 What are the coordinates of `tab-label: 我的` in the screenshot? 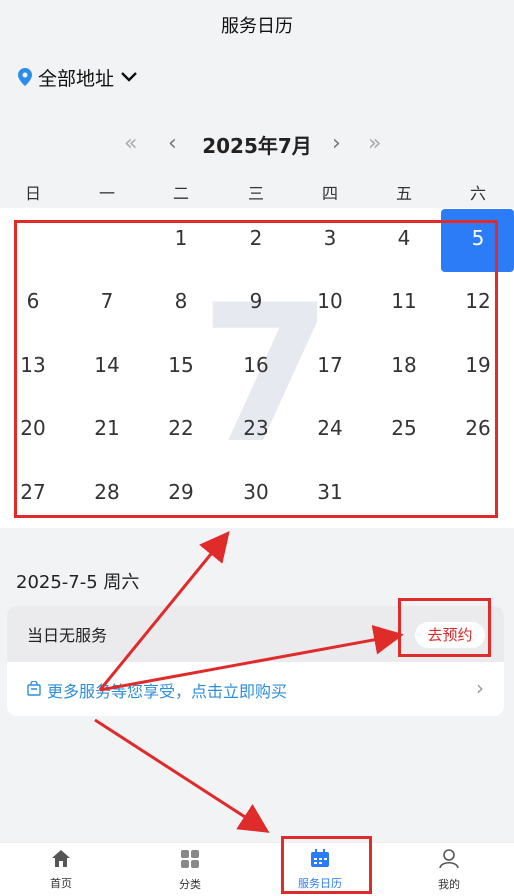 It's located at (449, 884).